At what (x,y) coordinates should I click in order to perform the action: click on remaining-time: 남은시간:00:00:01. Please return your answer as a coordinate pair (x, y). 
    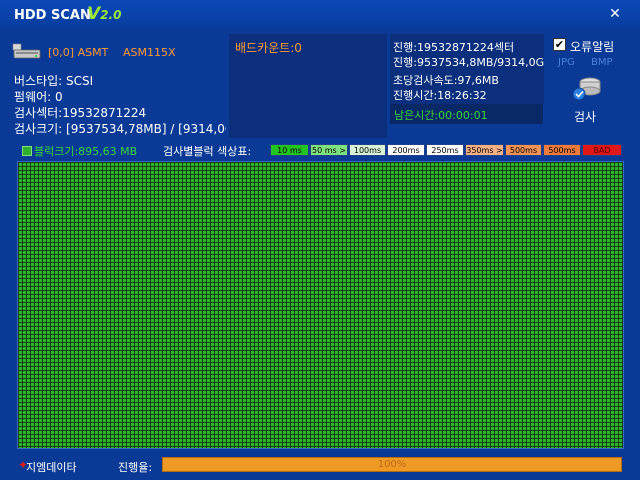
    Looking at the image, I should click on (441, 115).